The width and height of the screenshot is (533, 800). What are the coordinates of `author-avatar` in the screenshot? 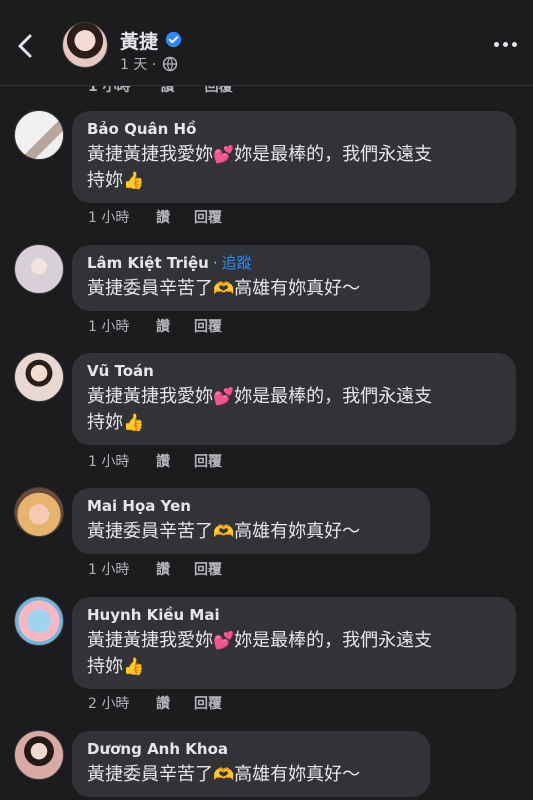 It's located at (85, 45).